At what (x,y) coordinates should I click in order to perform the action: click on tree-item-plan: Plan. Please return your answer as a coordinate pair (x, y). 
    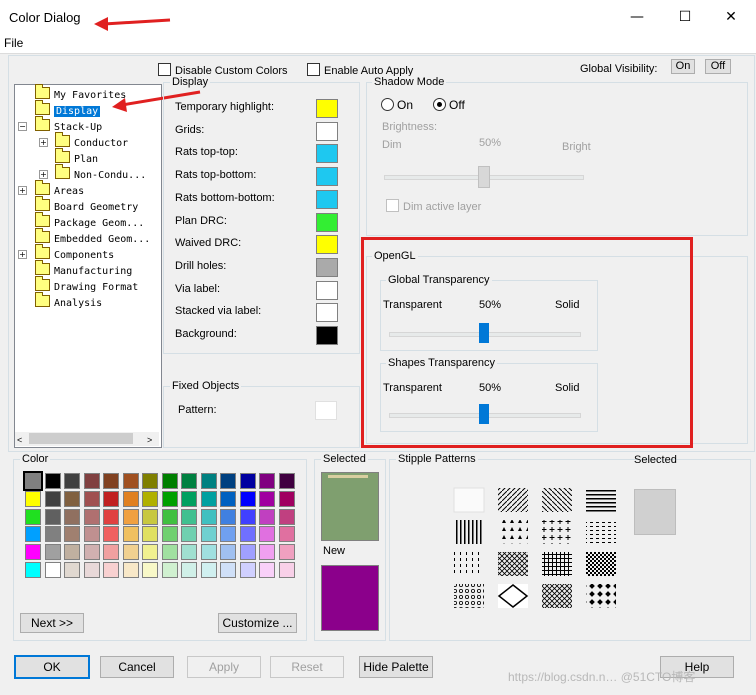
    Looking at the image, I should click on (76, 156).